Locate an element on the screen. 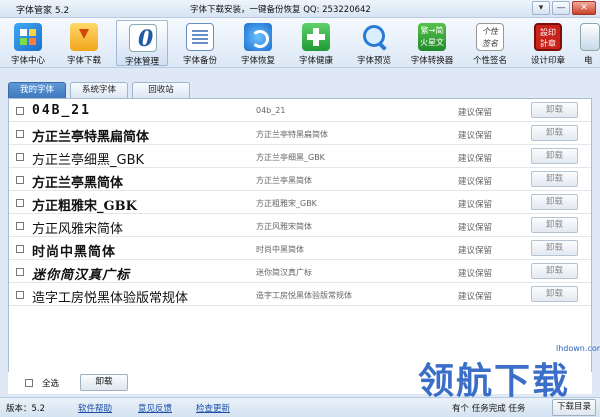  feedback-link: 意见反馈 is located at coordinates (155, 408).